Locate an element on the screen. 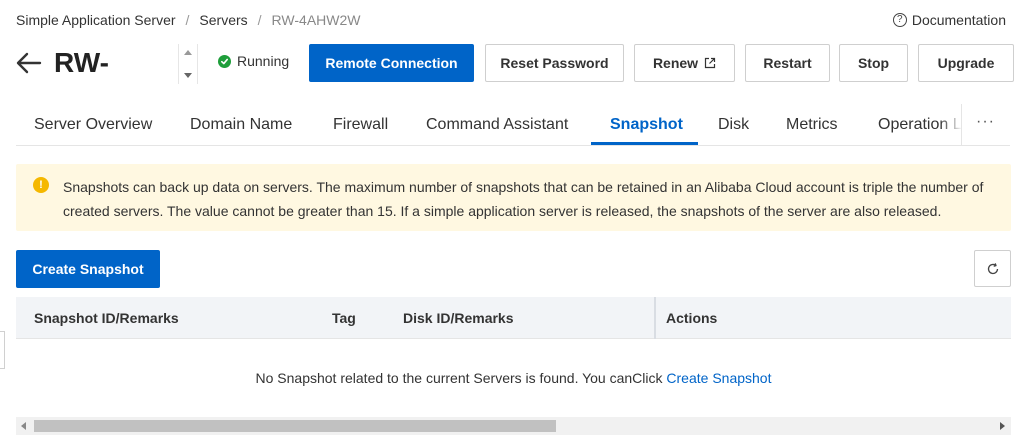  tab-firewall: Firewall is located at coordinates (360, 125).